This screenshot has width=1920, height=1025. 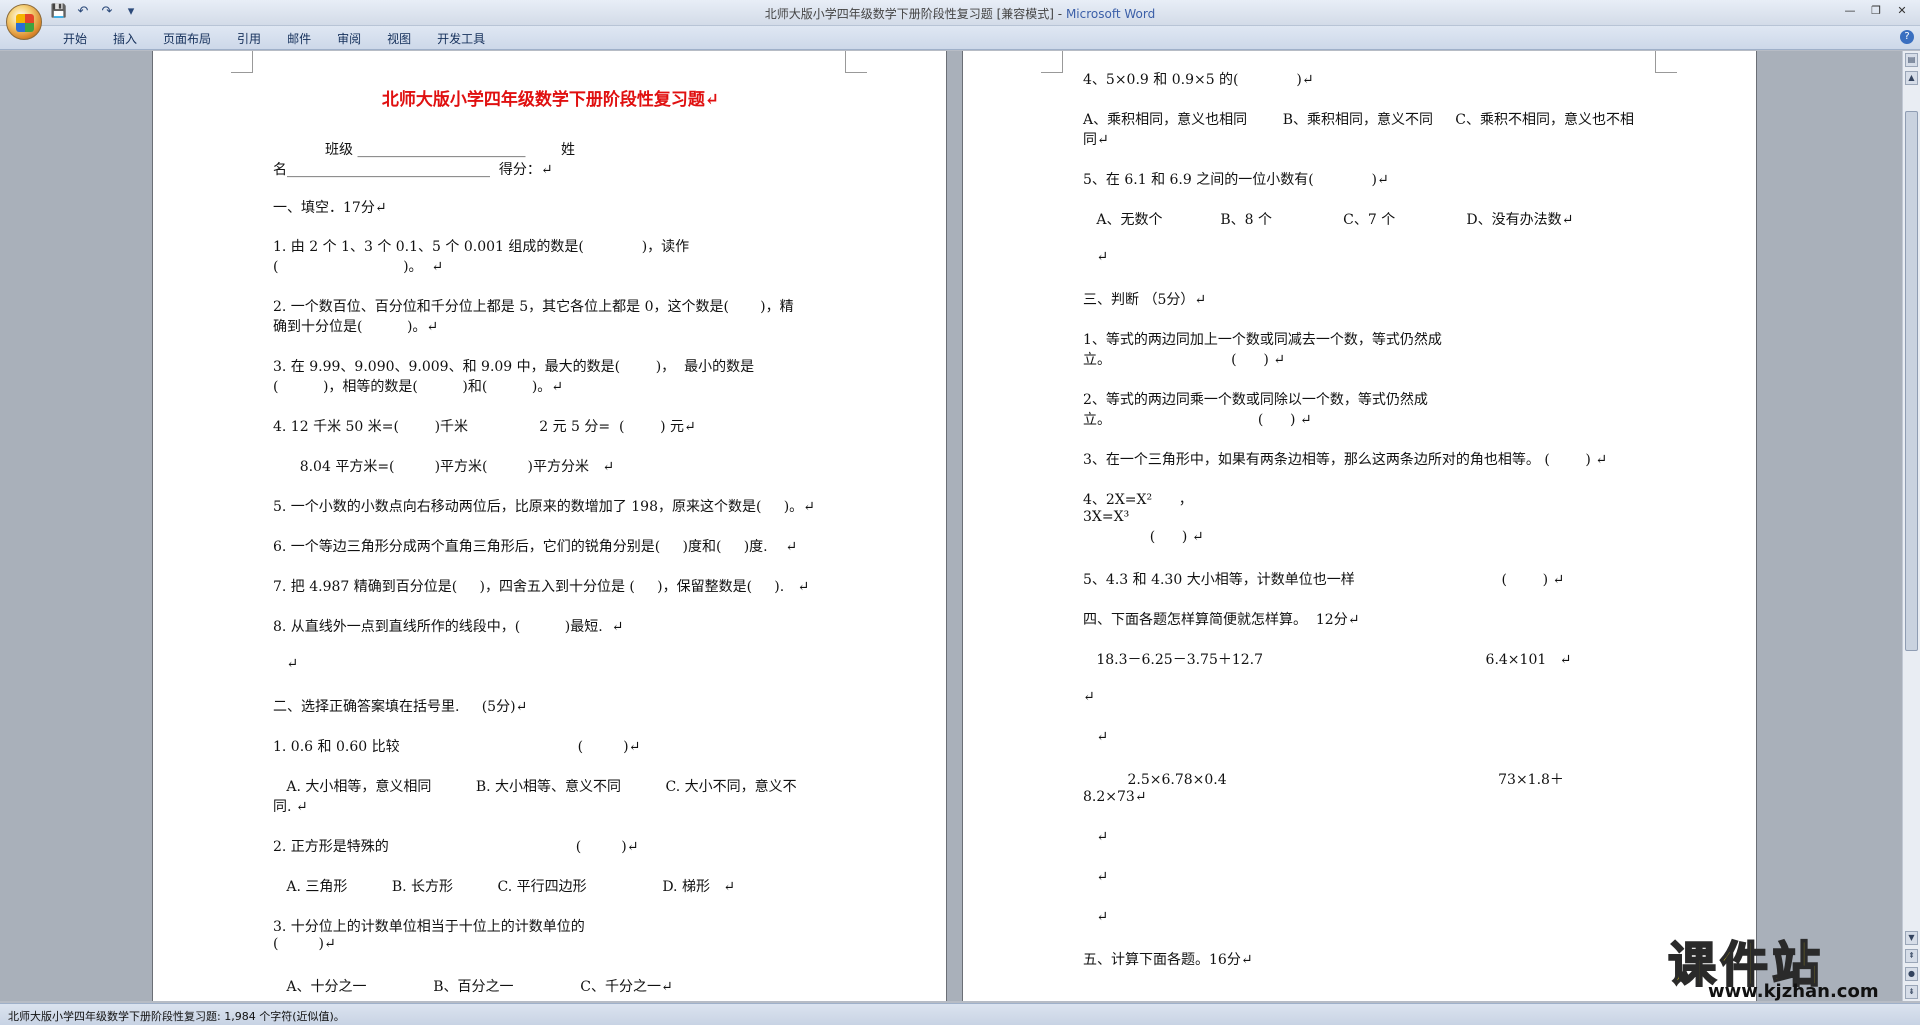 I want to click on tab-mailings: 邮件, so click(x=299, y=38).